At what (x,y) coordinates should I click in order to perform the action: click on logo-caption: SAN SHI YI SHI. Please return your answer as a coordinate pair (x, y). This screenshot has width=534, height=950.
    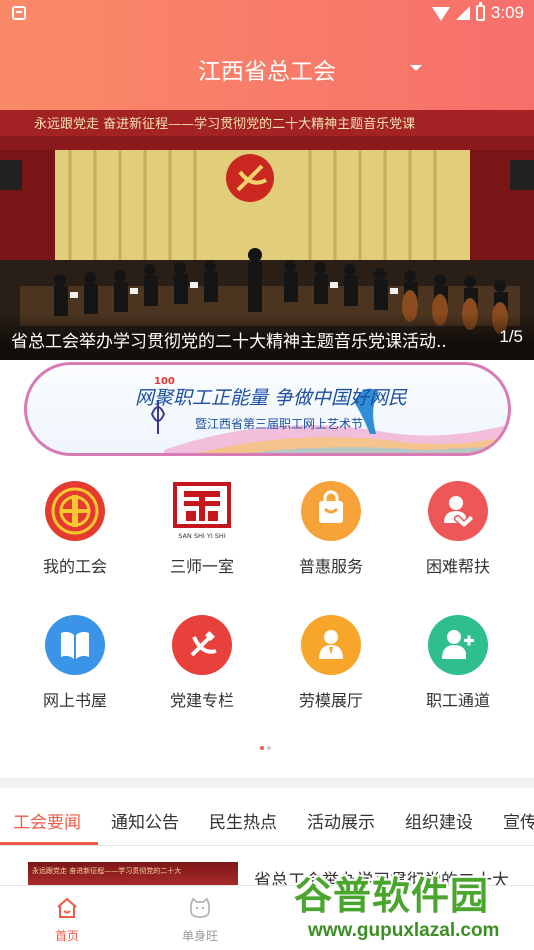
    Looking at the image, I should click on (202, 536).